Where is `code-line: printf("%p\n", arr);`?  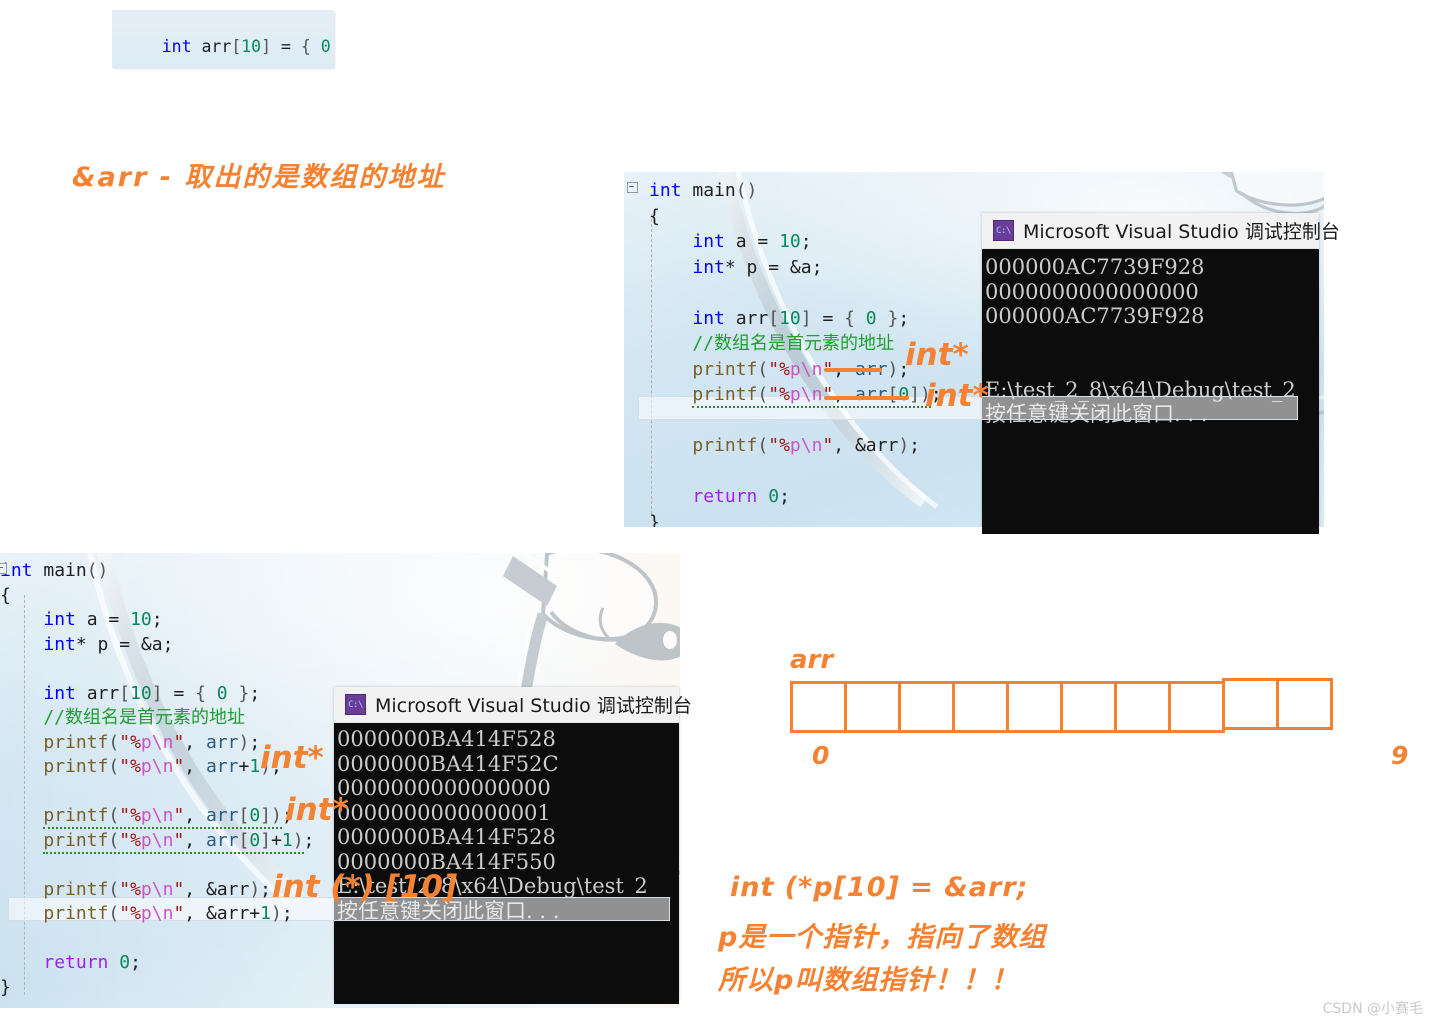 code-line: printf("%p\n", arr); is located at coordinates (801, 369).